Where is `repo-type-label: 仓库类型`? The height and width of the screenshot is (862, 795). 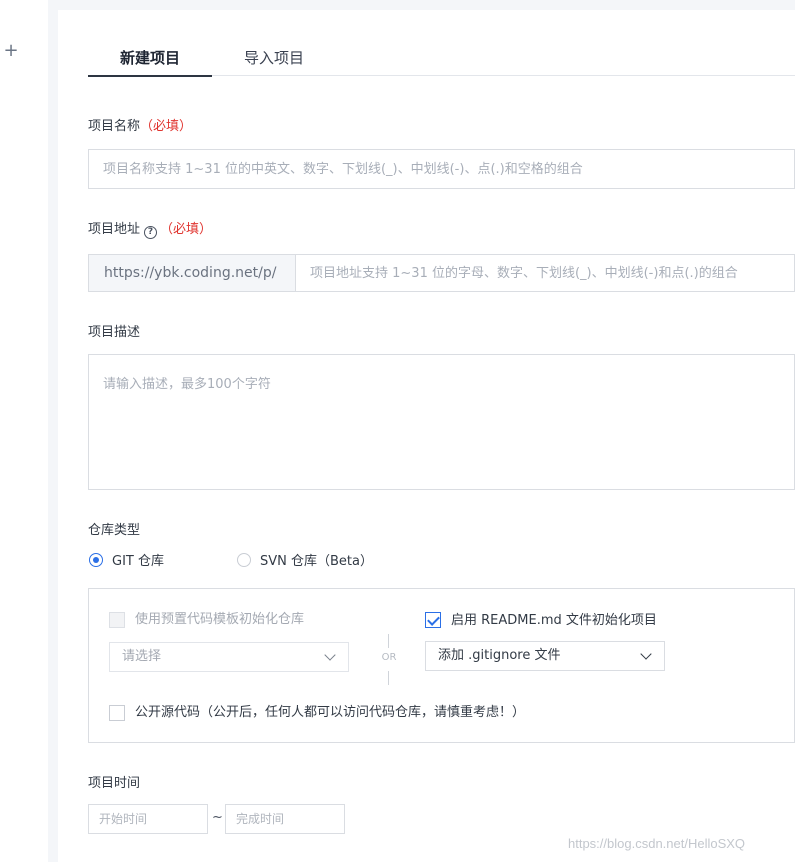
repo-type-label: 仓库类型 is located at coordinates (114, 530).